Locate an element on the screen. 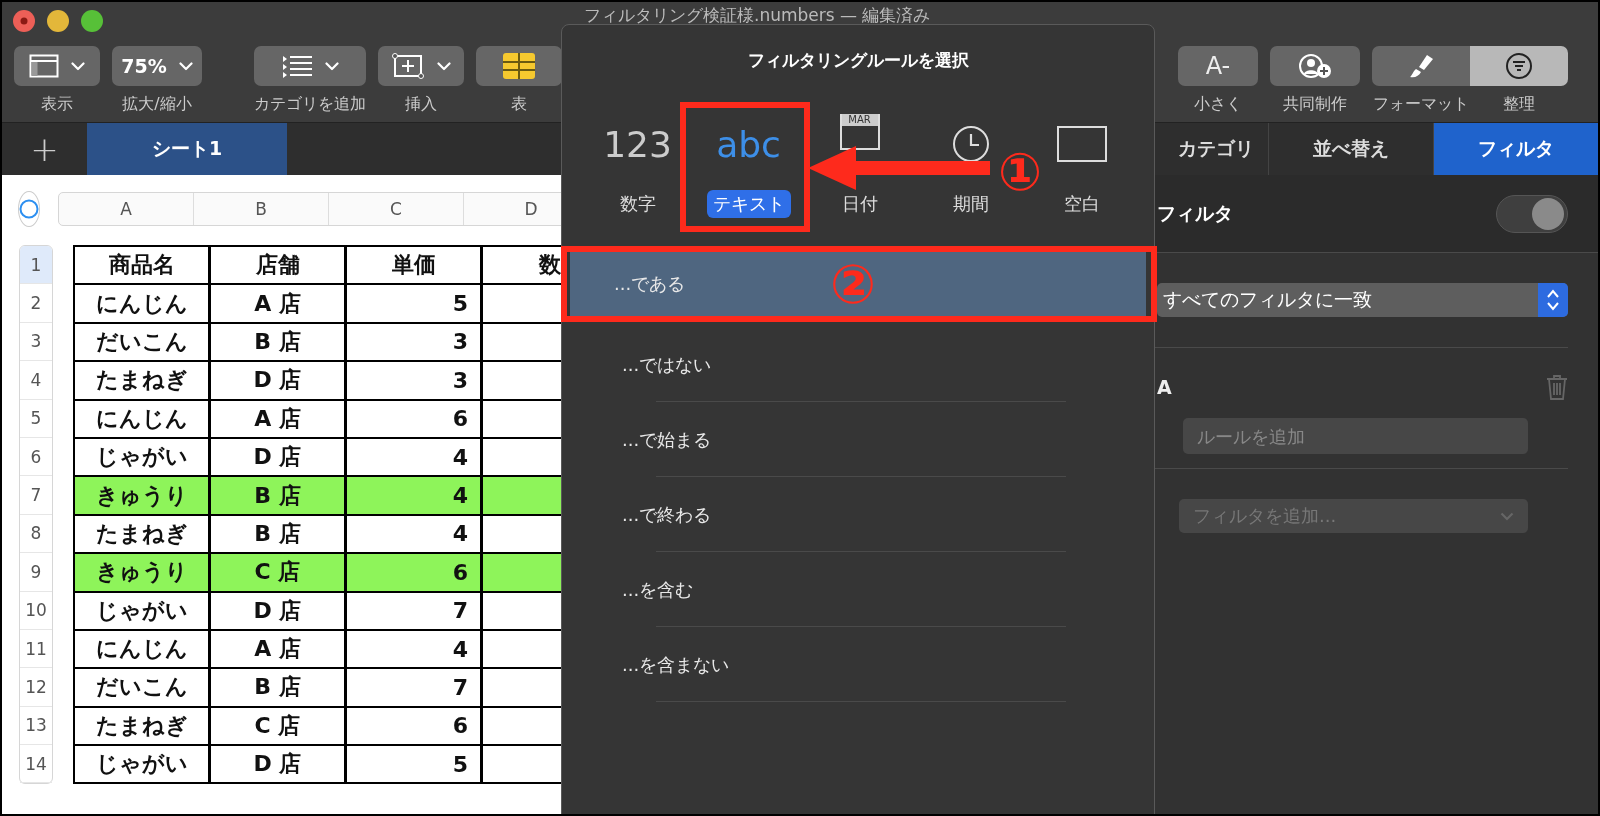  filter-icon is located at coordinates (1519, 66).